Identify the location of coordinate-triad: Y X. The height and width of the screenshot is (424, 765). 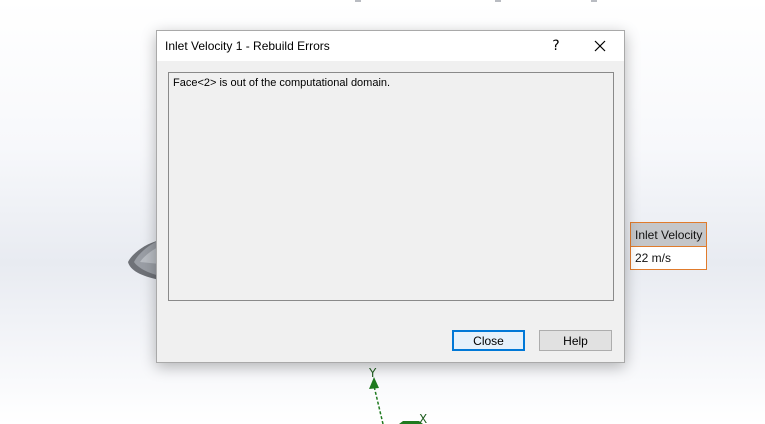
(400, 394).